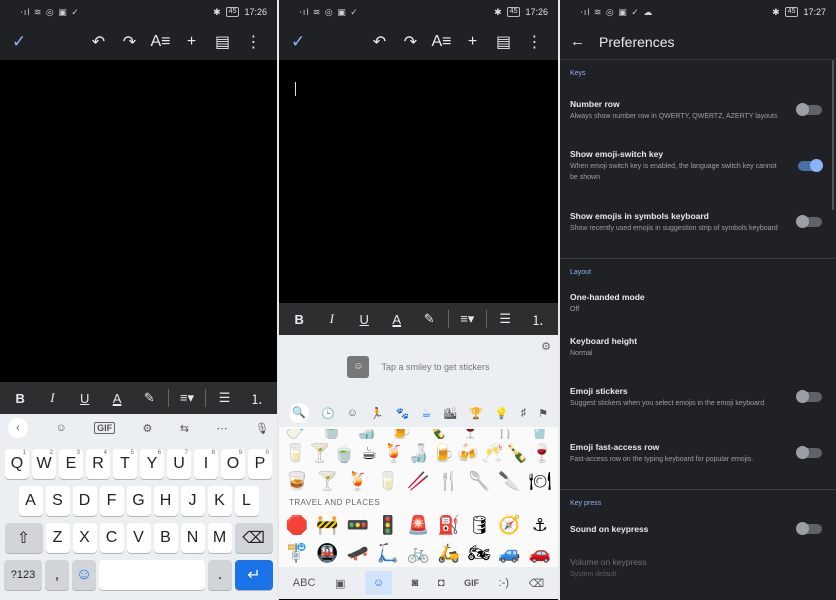  I want to click on key-u: U7, so click(179, 464).